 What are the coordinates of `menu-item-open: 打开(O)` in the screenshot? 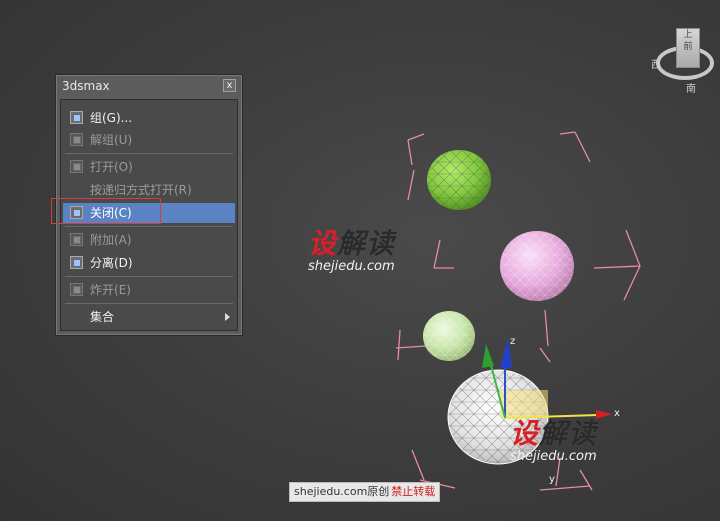 It's located at (149, 167).